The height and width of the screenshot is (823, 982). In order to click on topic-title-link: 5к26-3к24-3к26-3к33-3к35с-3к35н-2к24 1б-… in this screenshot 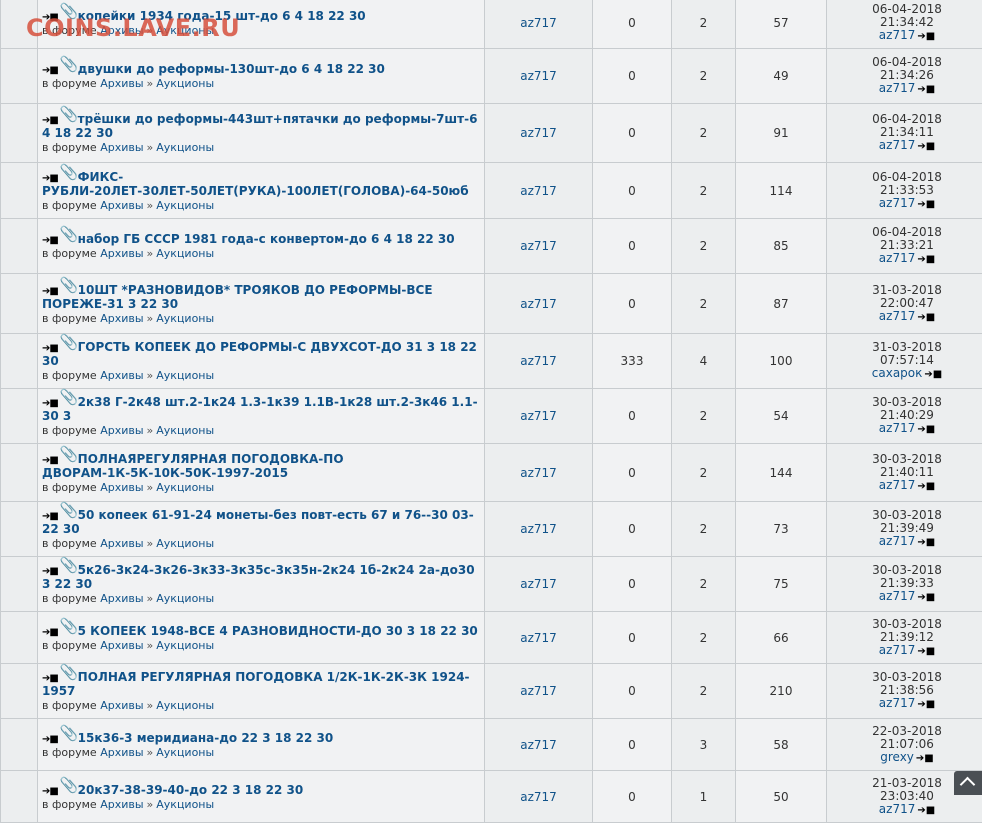, I will do `click(258, 577)`.